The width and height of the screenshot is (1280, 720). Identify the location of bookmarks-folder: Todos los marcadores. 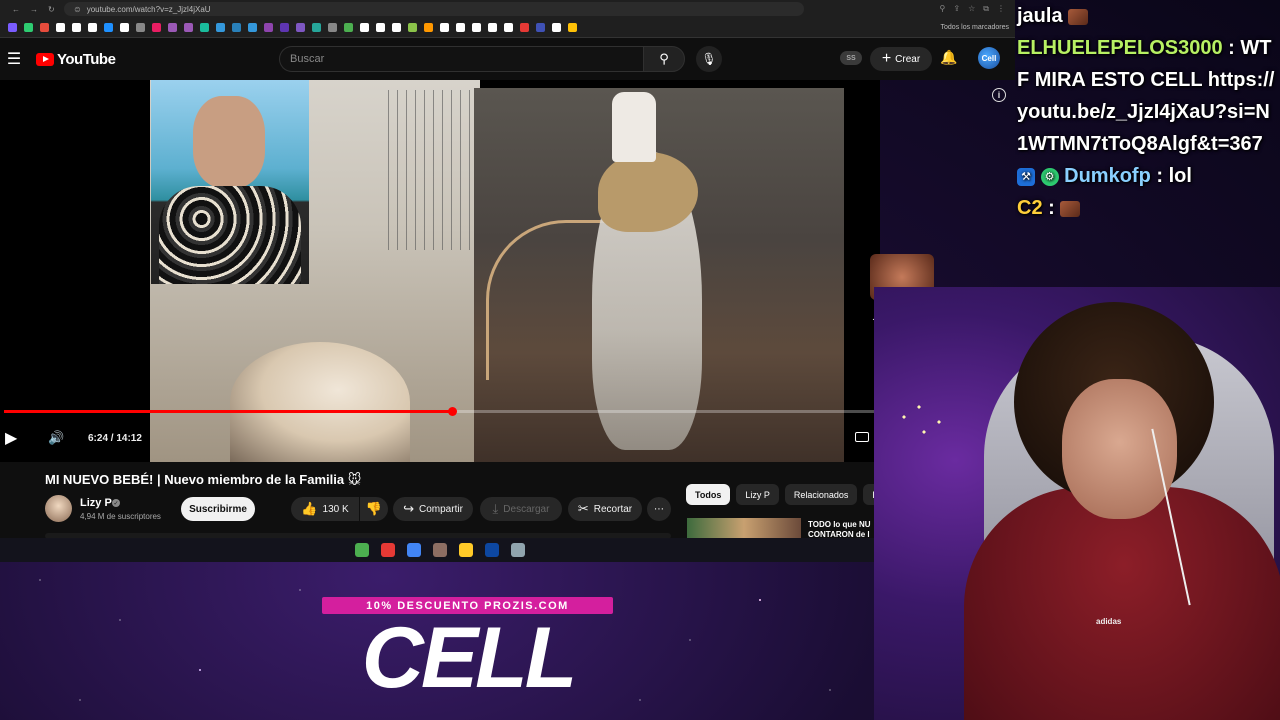
(975, 27).